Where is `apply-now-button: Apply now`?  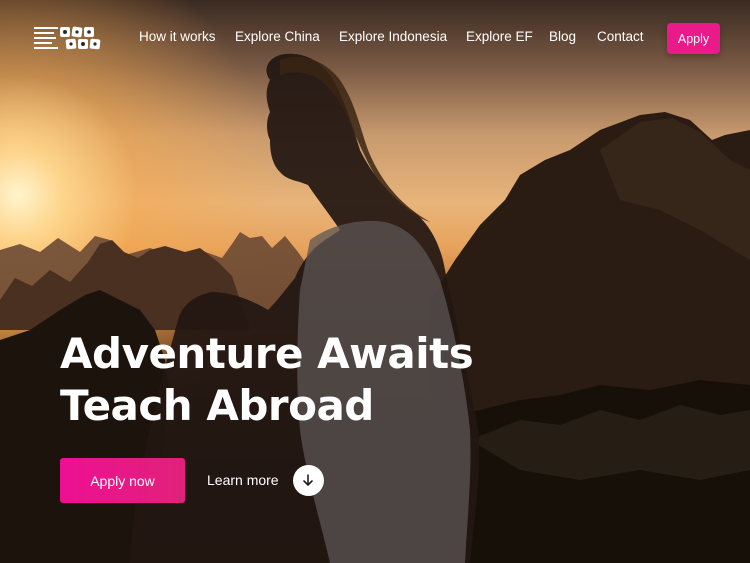
apply-now-button: Apply now is located at coordinates (122, 480).